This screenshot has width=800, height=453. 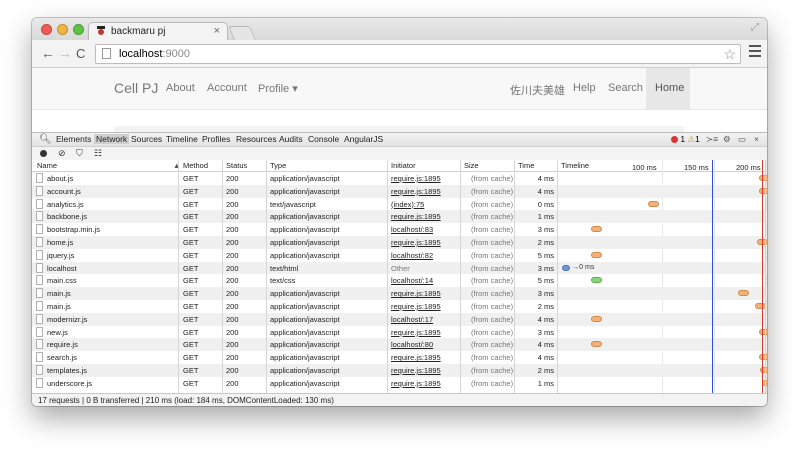 I want to click on browser-tab: backmaru pj ×, so click(x=158, y=31).